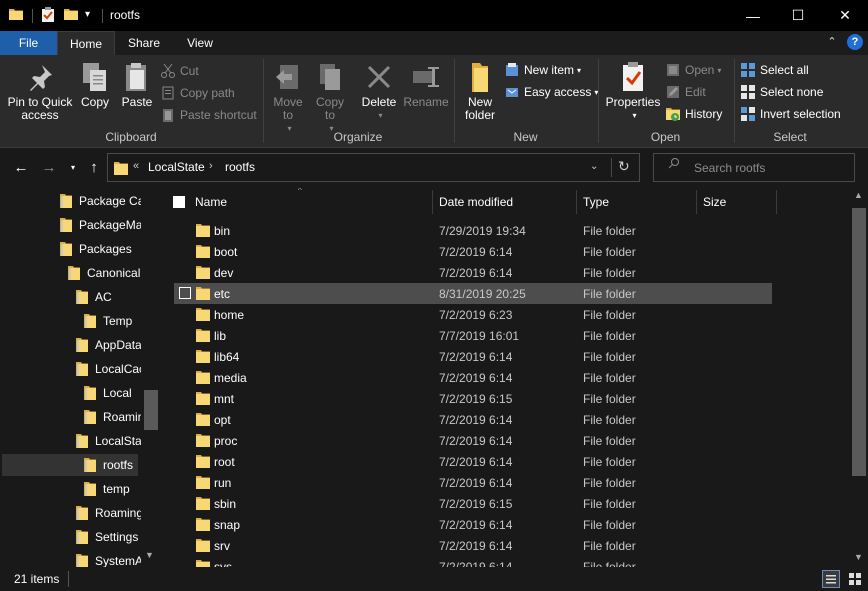 The image size is (868, 591). I want to click on cut-button: Cut, so click(179, 71).